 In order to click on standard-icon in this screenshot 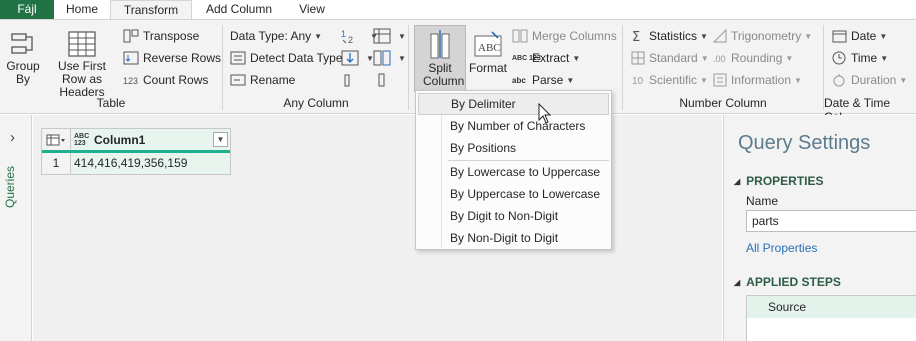, I will do `click(638, 58)`.